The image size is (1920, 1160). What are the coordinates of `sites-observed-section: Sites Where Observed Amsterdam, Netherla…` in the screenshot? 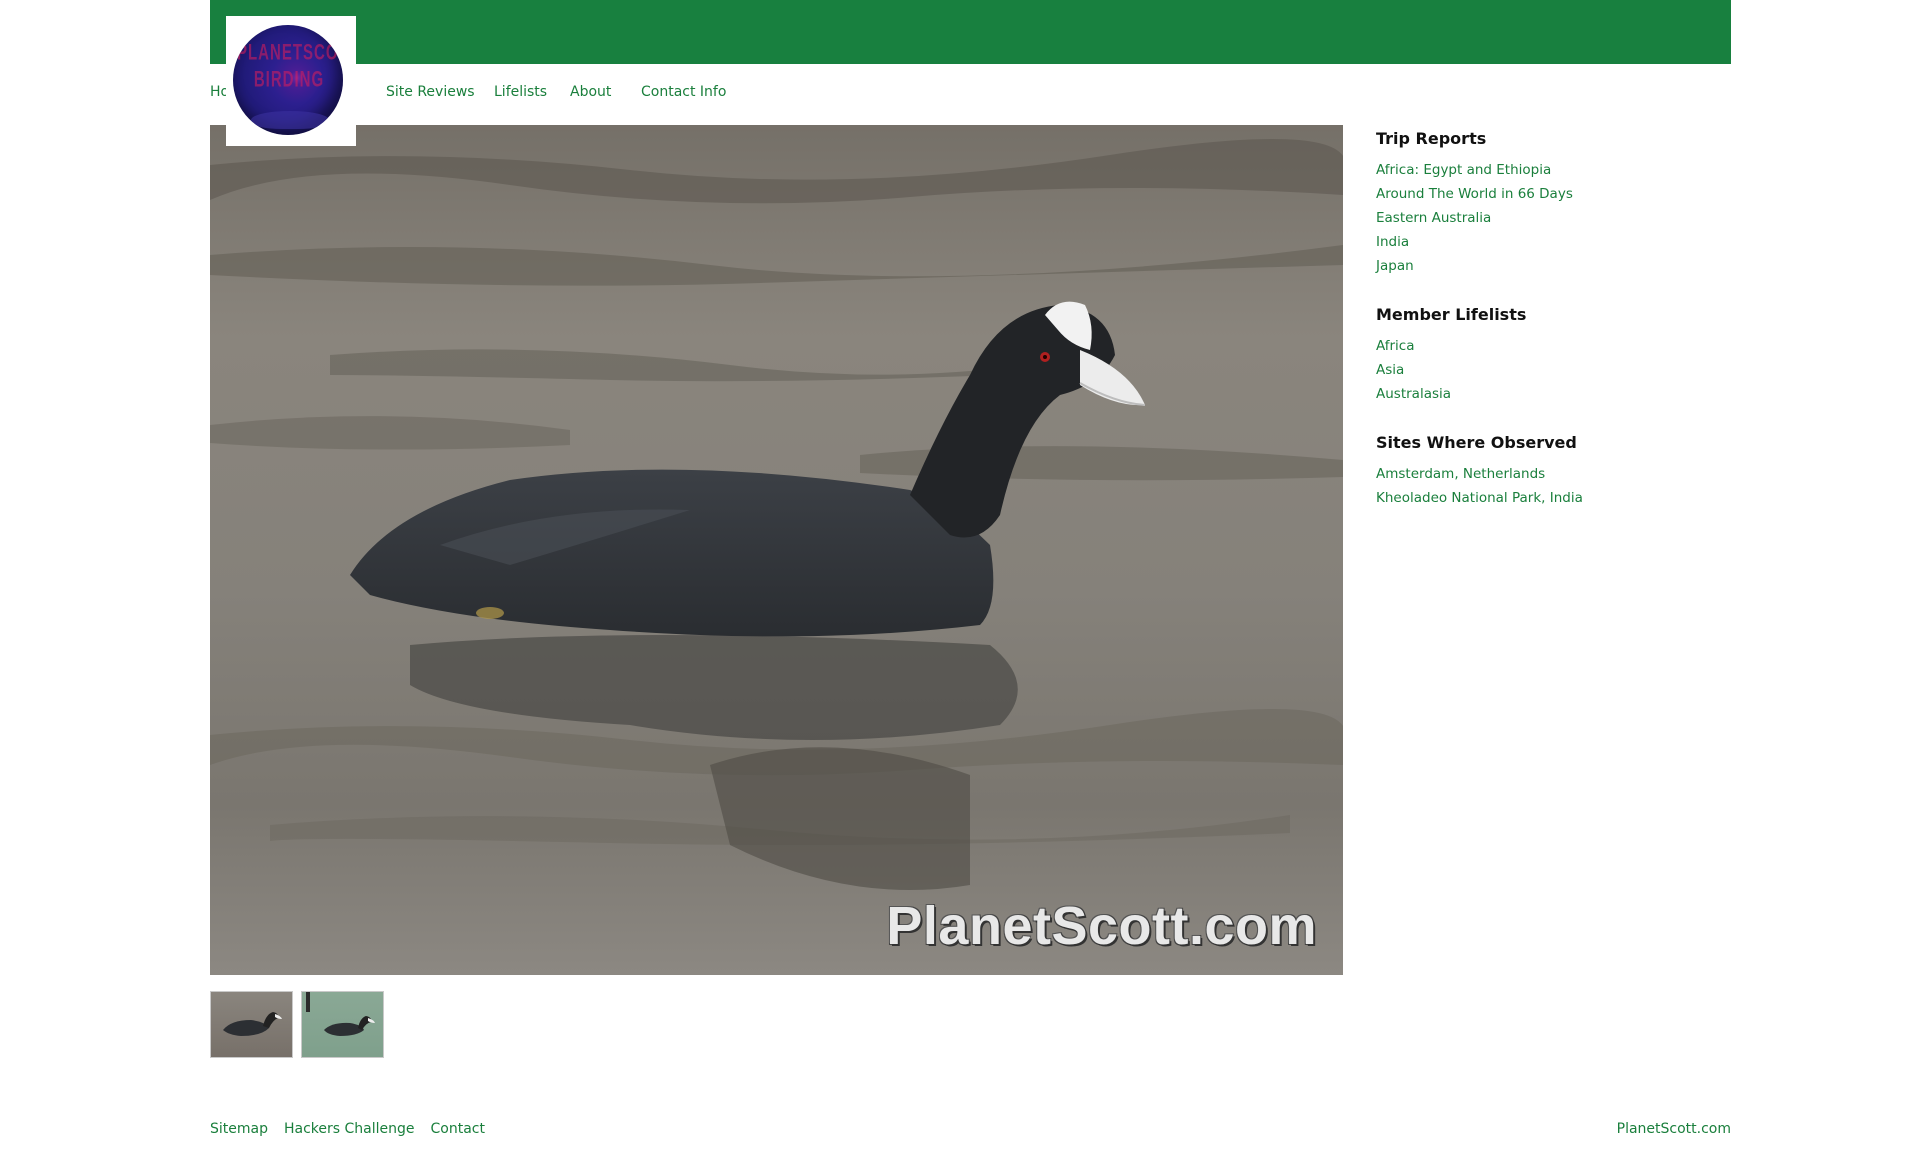 It's located at (1526, 471).